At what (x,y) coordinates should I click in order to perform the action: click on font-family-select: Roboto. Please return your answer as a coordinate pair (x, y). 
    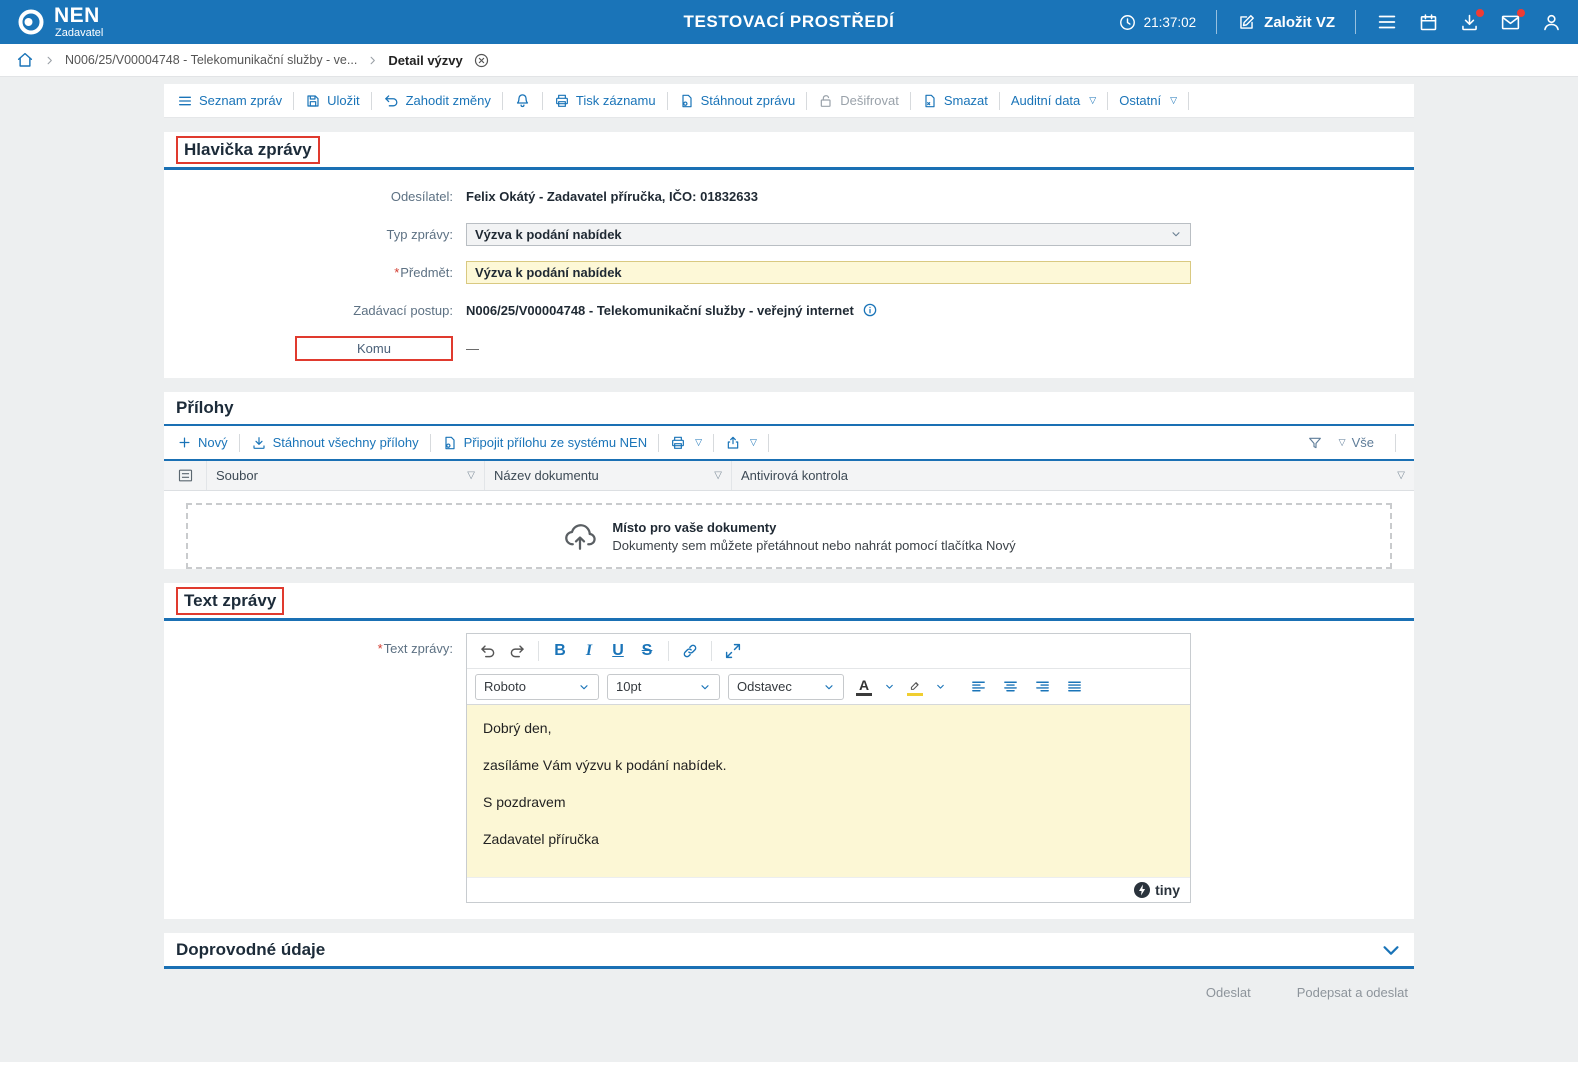
    Looking at the image, I should click on (537, 686).